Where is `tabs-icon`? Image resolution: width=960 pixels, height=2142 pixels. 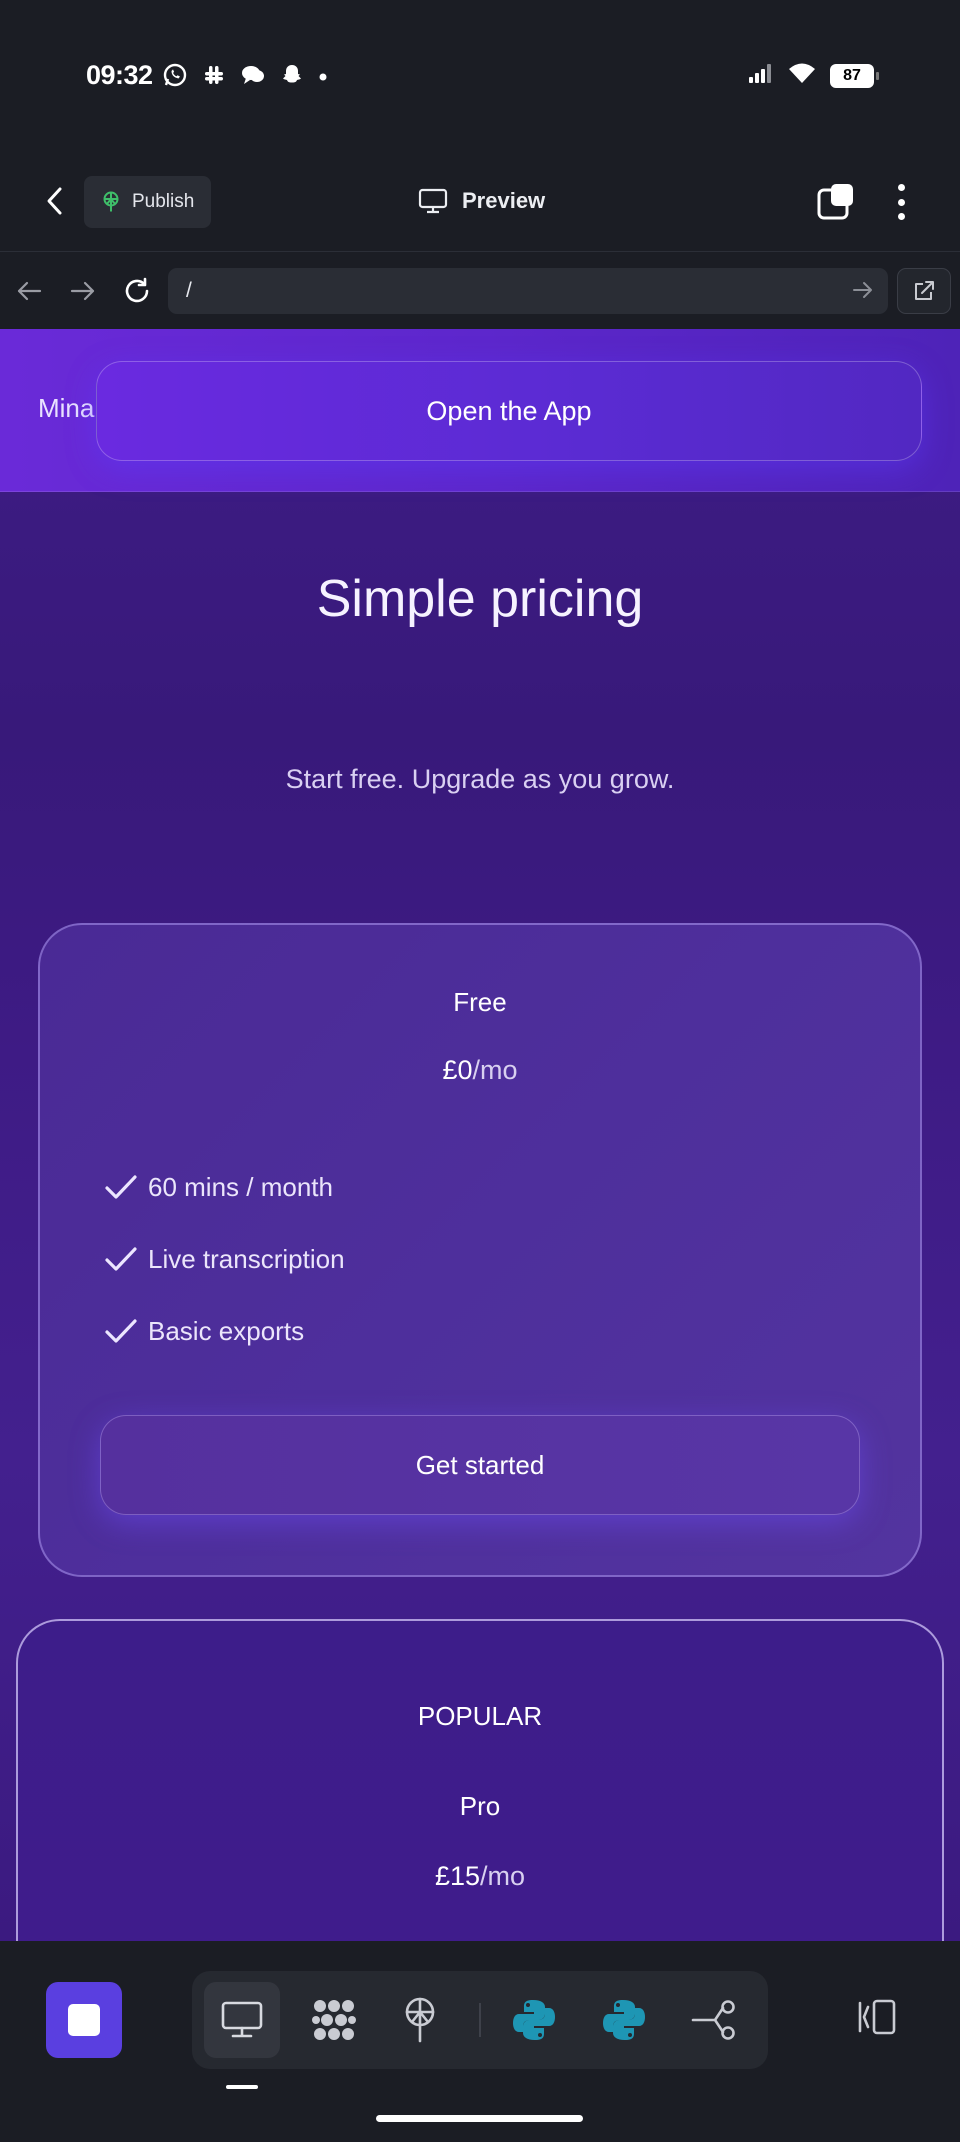 tabs-icon is located at coordinates (836, 202).